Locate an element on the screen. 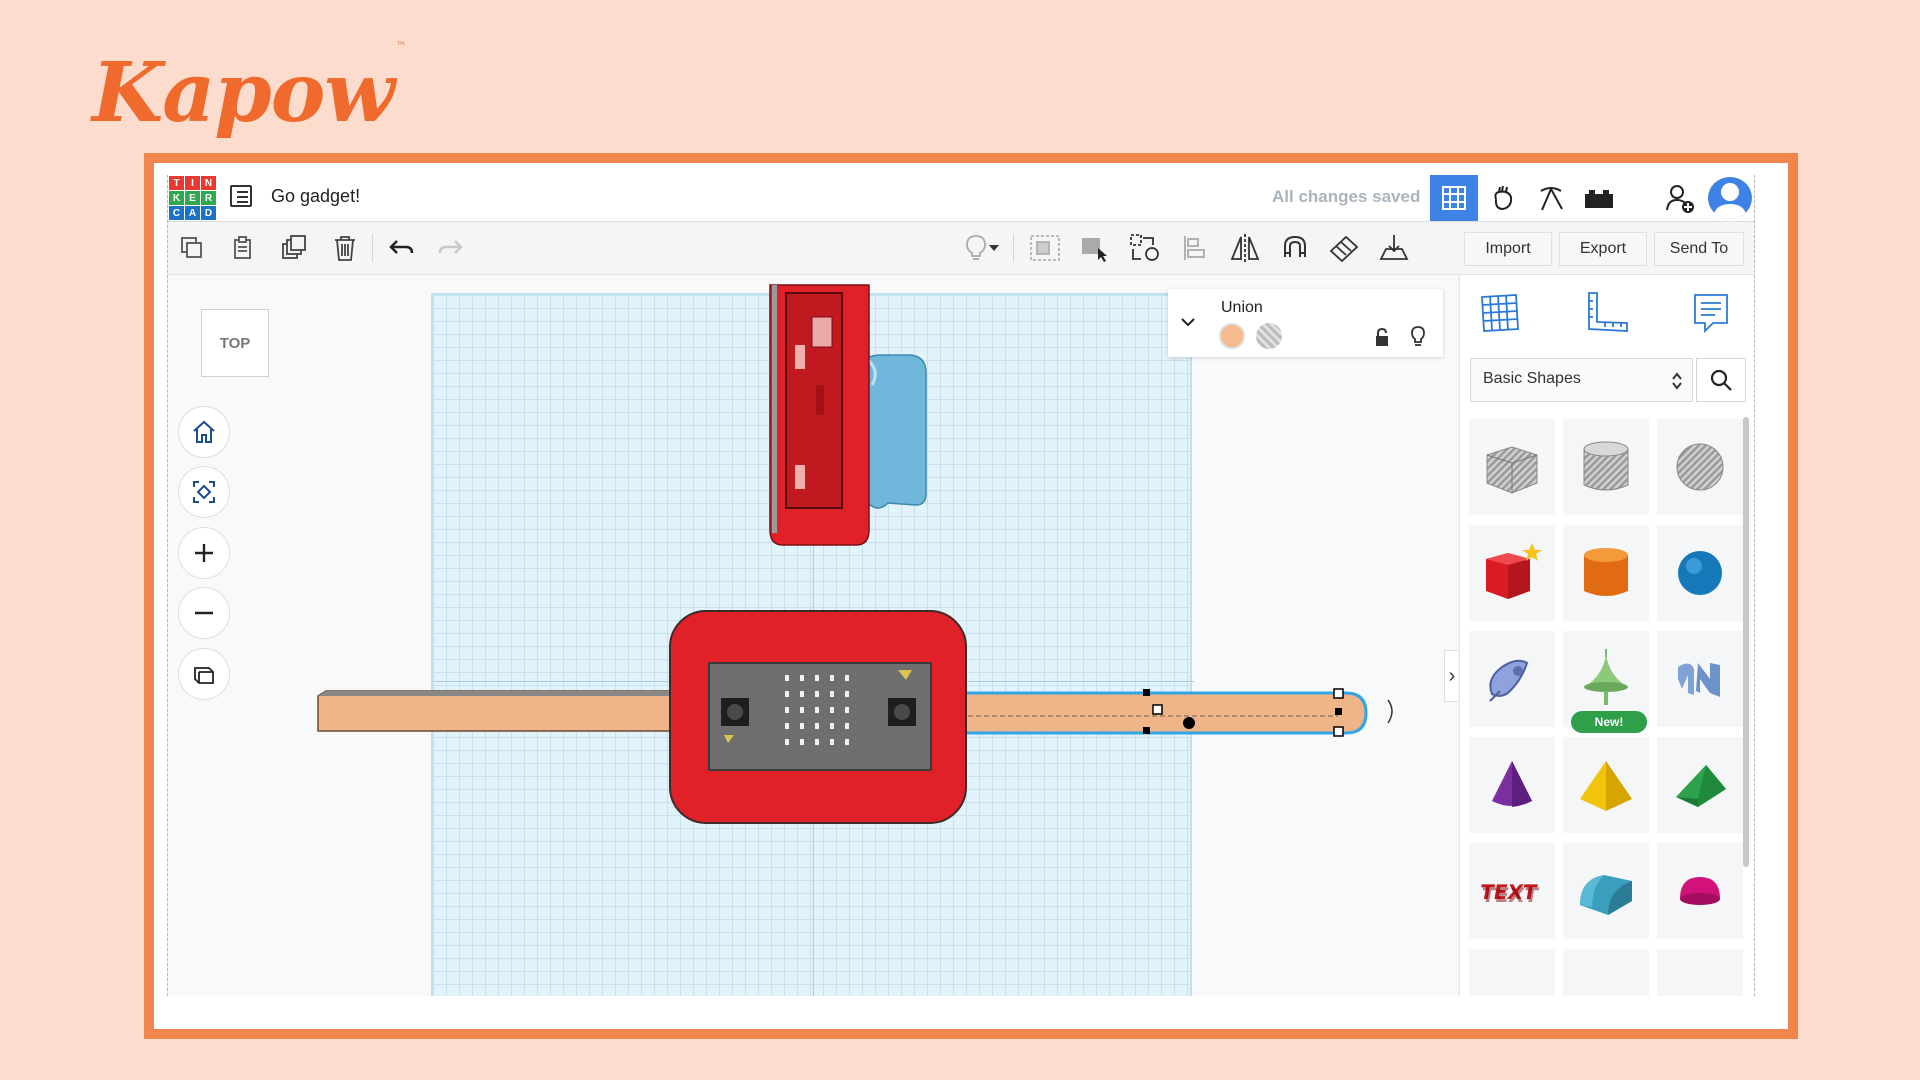 The image size is (1920, 1080). panel-scrollbar is located at coordinates (1746, 642).